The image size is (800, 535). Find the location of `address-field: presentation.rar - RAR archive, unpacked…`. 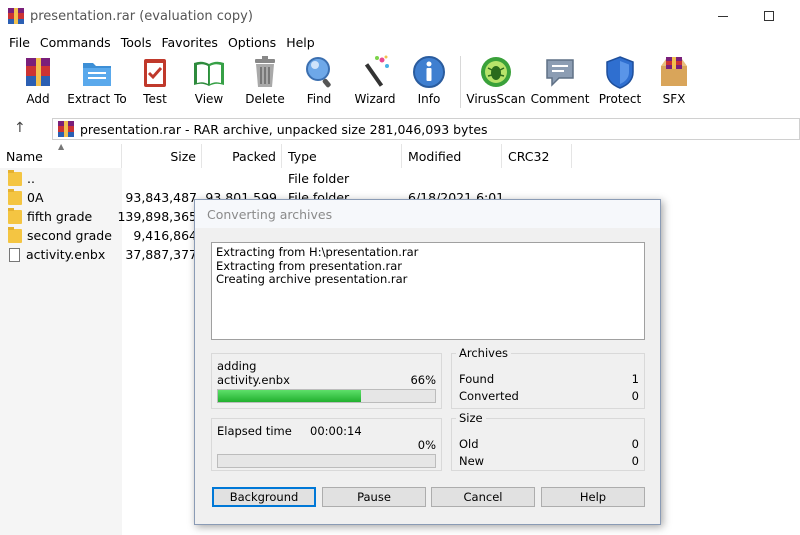

address-field: presentation.rar - RAR archive, unpacked… is located at coordinates (426, 129).